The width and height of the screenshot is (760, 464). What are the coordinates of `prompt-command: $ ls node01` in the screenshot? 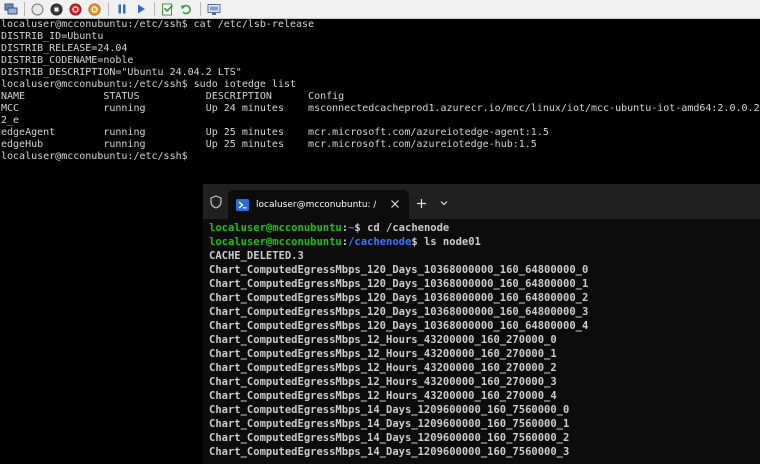 It's located at (446, 242).